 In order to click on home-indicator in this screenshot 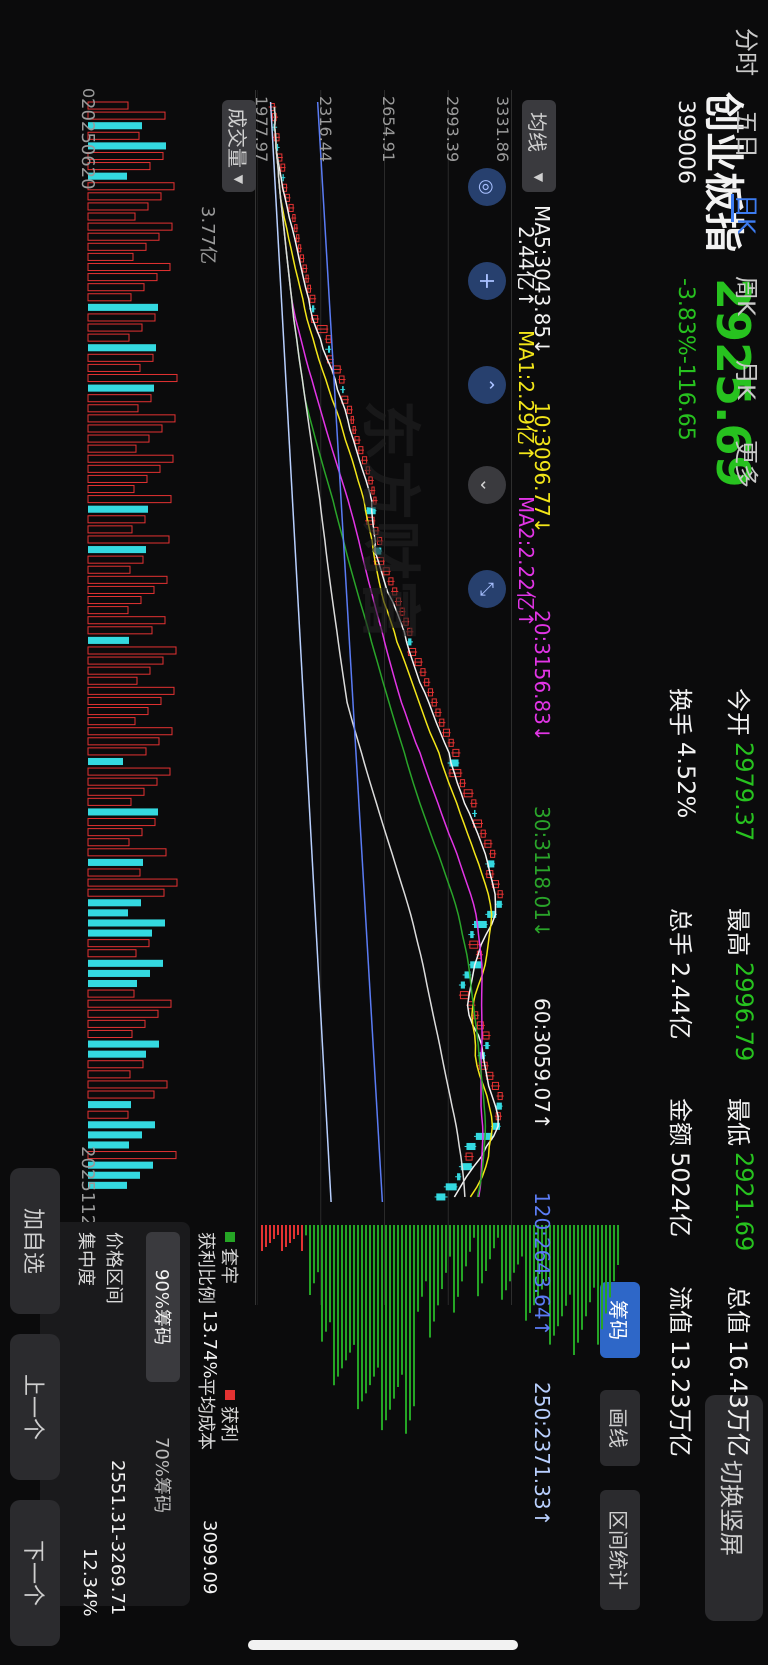, I will do `click(383, 1645)`.